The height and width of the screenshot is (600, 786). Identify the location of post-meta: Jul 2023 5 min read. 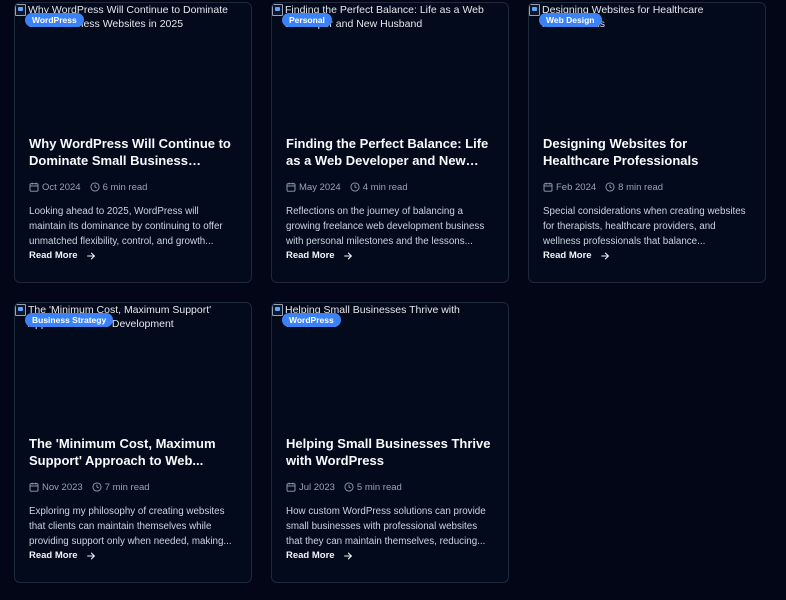
(390, 487).